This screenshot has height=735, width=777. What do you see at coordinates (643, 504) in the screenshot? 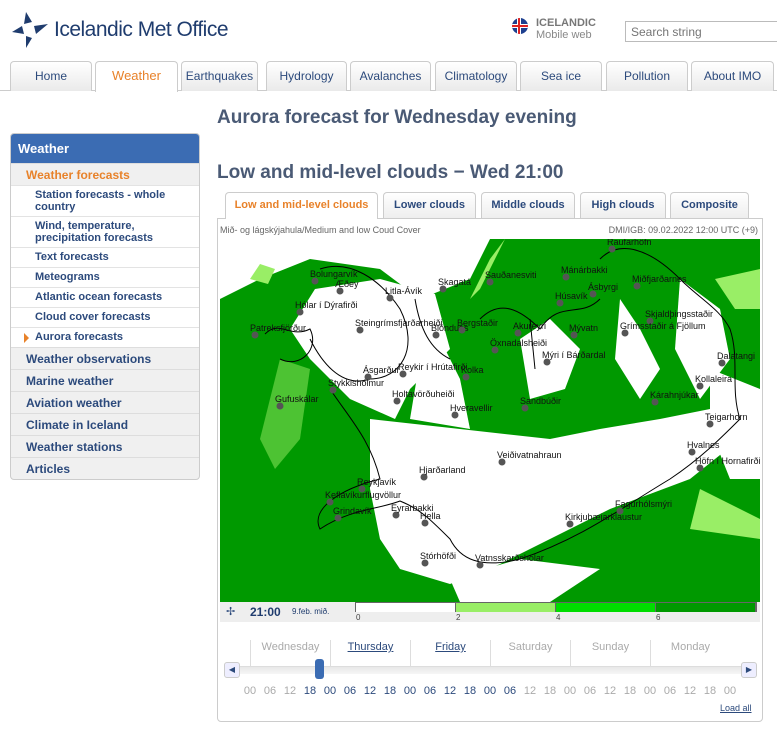
I see `station-label: Fagurhólsmýri` at bounding box center [643, 504].